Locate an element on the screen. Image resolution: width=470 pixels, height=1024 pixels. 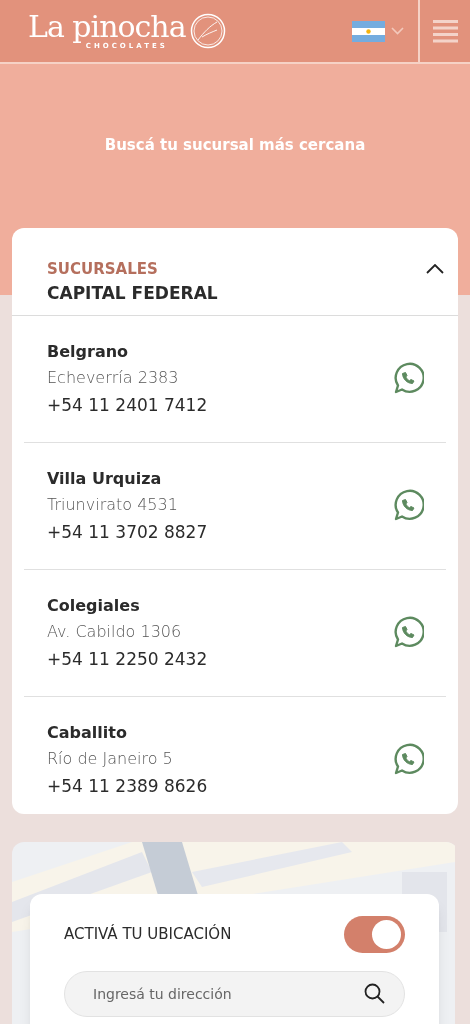
branch-address: Triunvirato 4531 is located at coordinates (113, 505).